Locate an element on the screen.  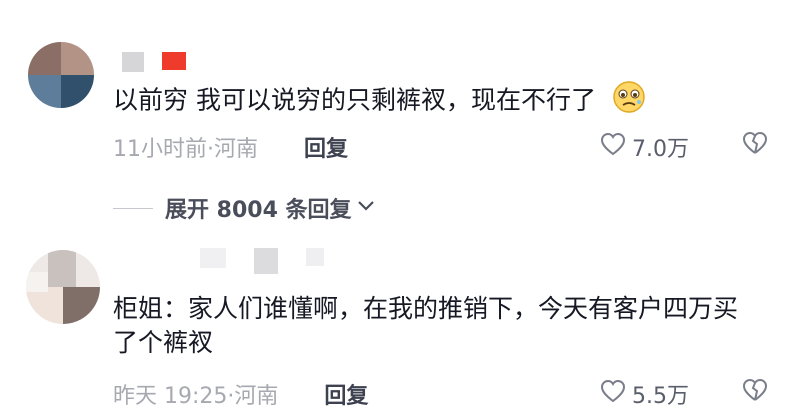
chevron-down-icon is located at coordinates (366, 208).